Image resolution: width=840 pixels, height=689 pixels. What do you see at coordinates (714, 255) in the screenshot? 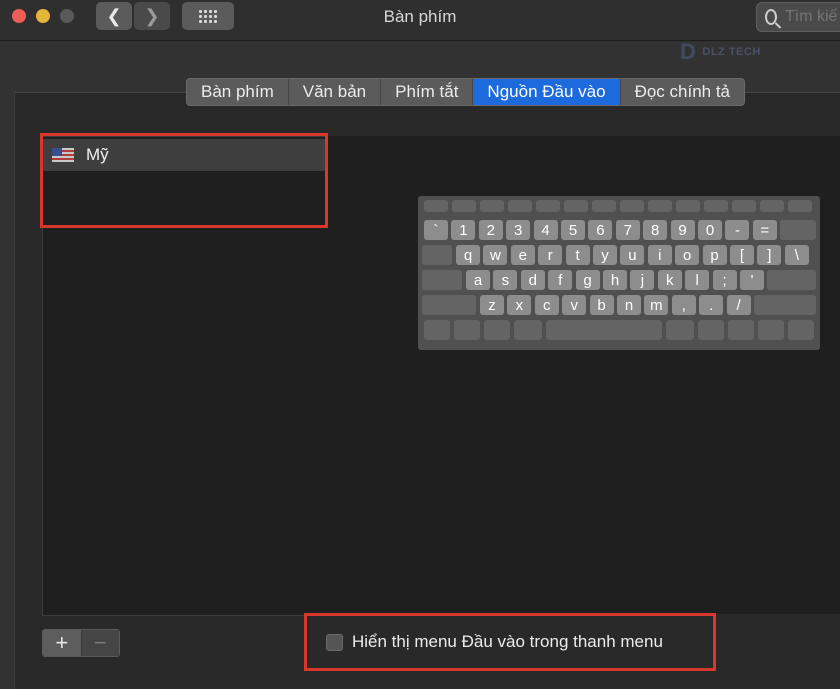
I see `key-label: p` at bounding box center [714, 255].